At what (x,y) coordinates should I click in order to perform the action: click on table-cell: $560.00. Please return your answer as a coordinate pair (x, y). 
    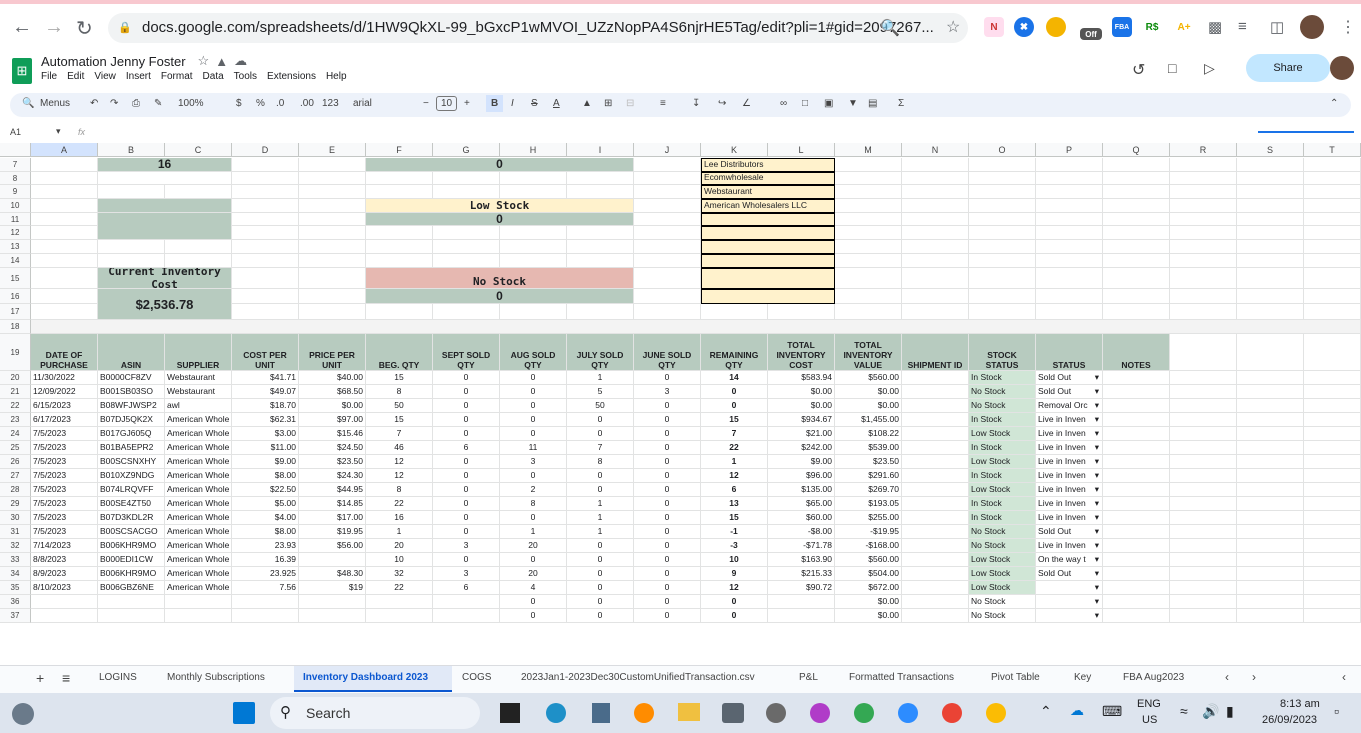
    Looking at the image, I should click on (868, 378).